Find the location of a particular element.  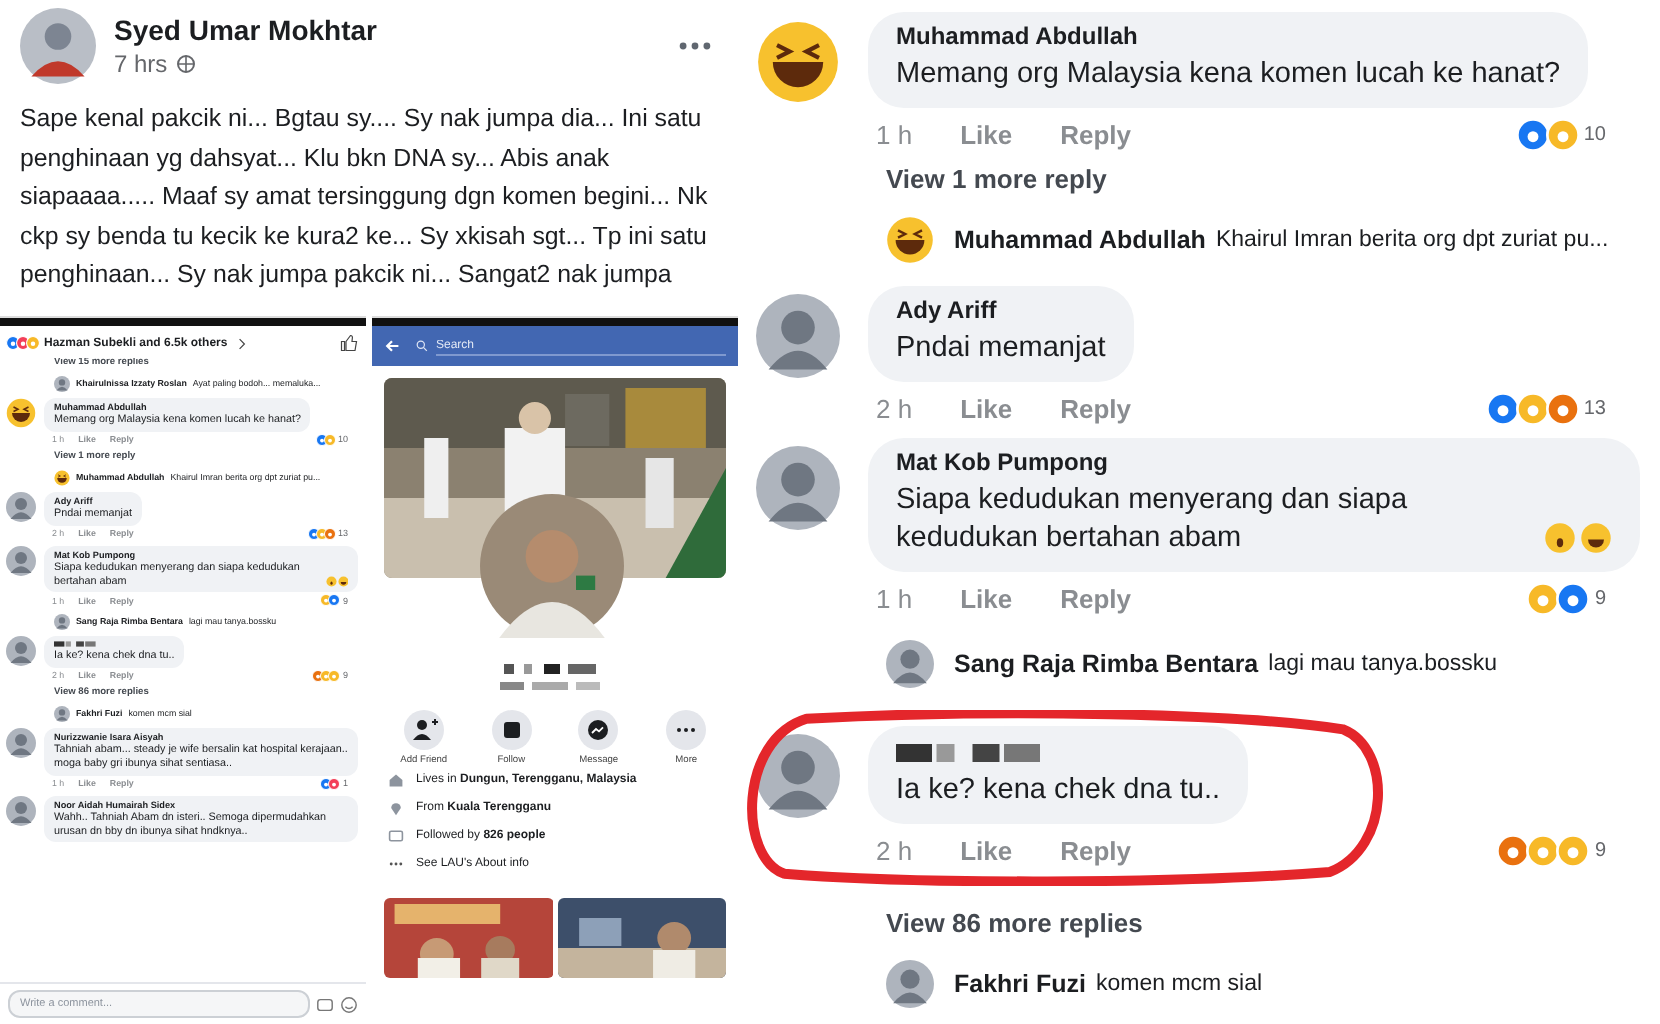

like-icon is located at coordinates (349, 343).